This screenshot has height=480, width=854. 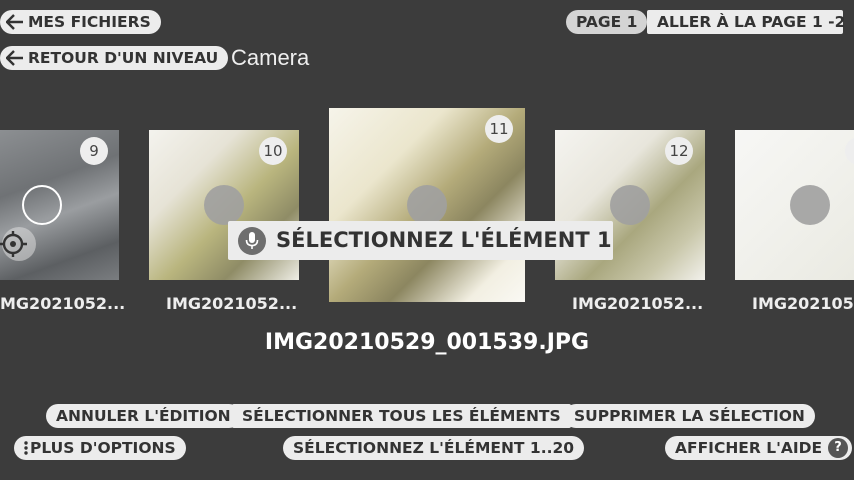 I want to click on microphone-icon, so click(x=252, y=241).